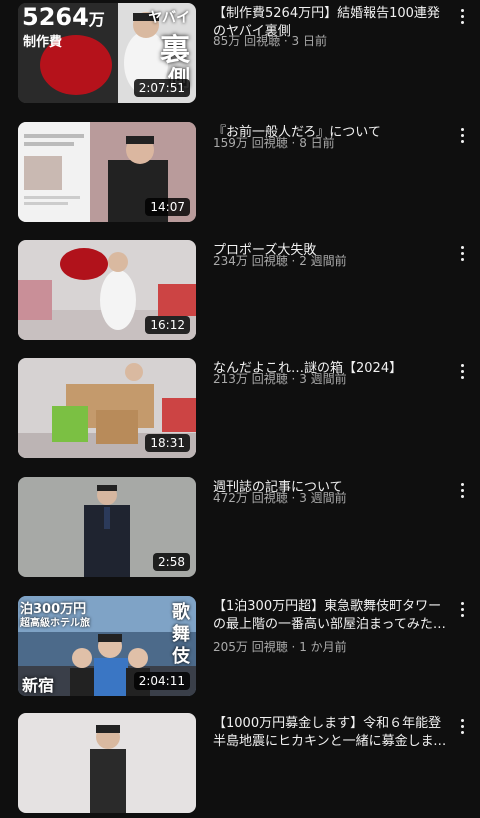 Image resolution: width=480 pixels, height=818 pixels. I want to click on thumbnail-image, so click(107, 763).